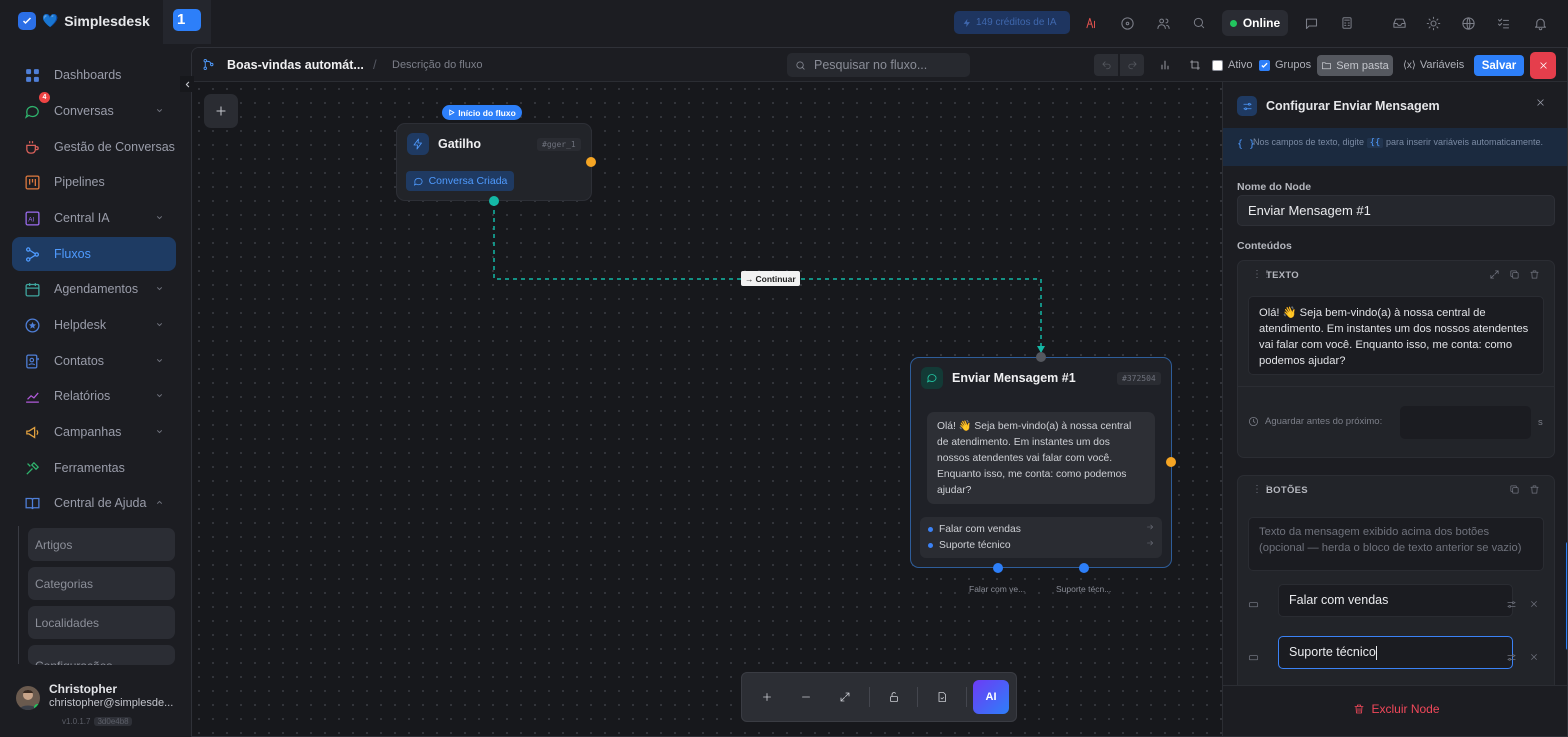 The image size is (1568, 737). I want to click on button-label-input: Suporte técnico, so click(1395, 652).